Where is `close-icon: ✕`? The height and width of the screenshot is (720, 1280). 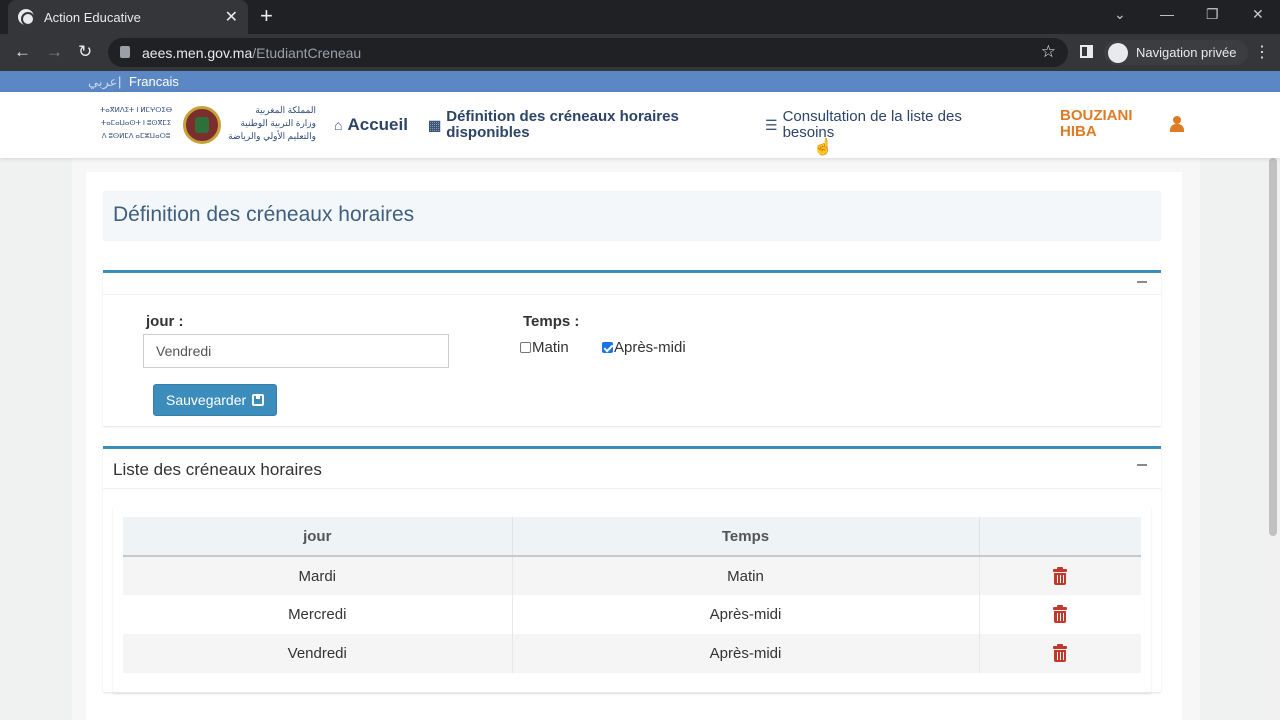
close-icon: ✕ is located at coordinates (231, 17).